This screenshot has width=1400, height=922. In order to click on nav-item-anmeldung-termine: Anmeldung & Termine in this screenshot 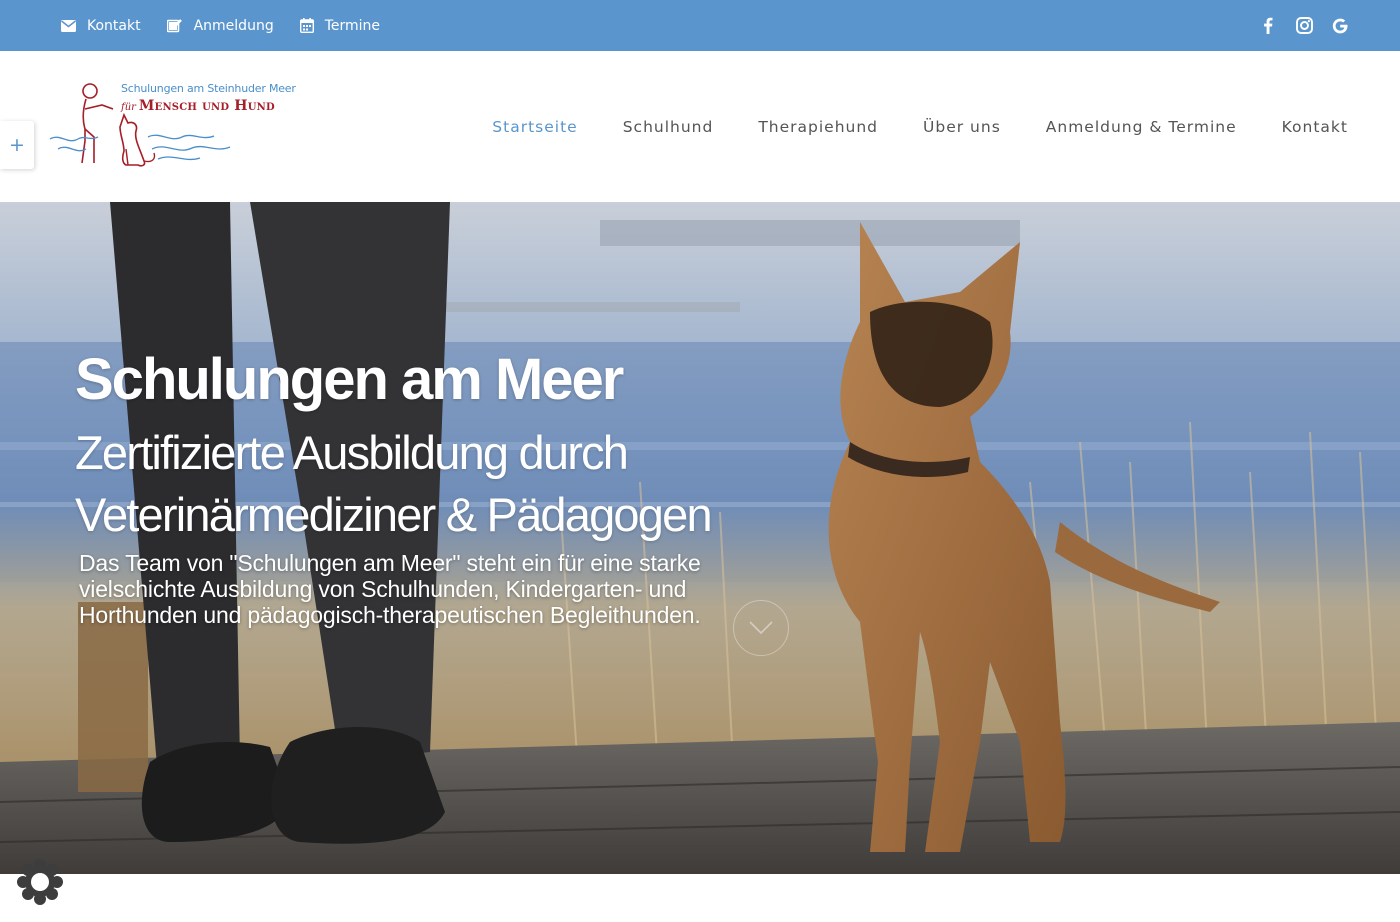, I will do `click(1141, 127)`.